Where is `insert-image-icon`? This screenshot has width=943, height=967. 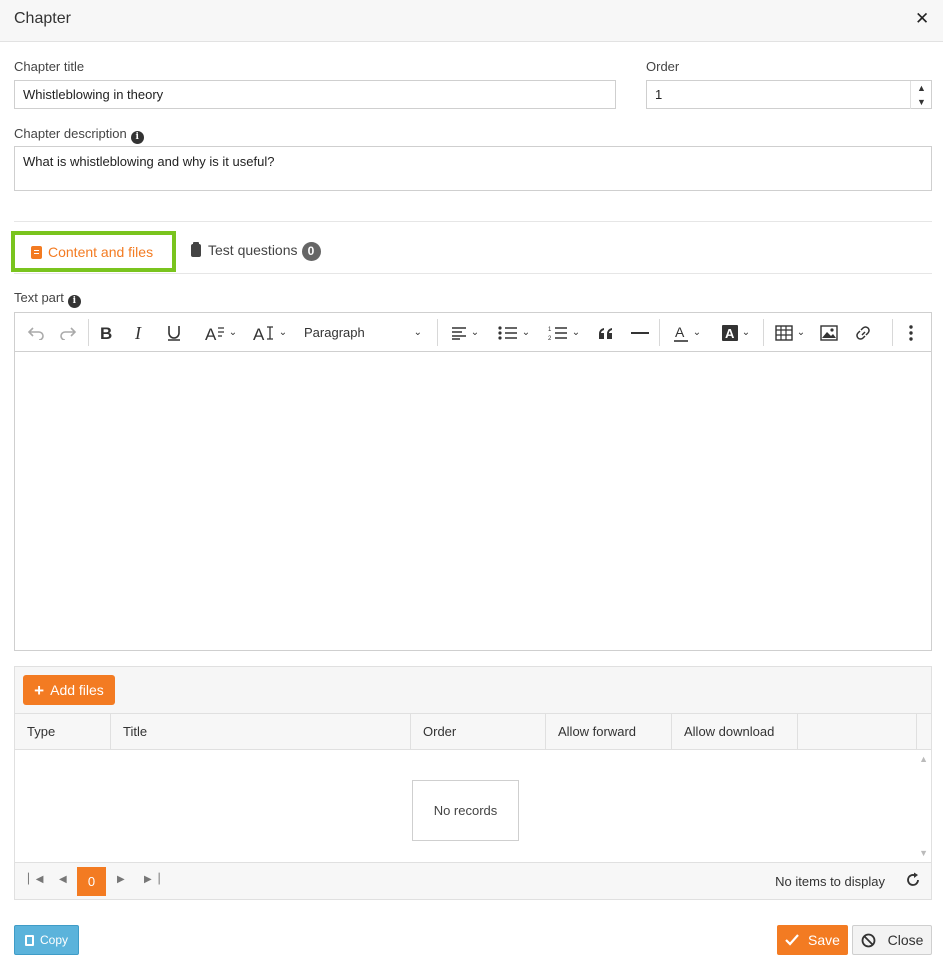
insert-image-icon is located at coordinates (829, 332).